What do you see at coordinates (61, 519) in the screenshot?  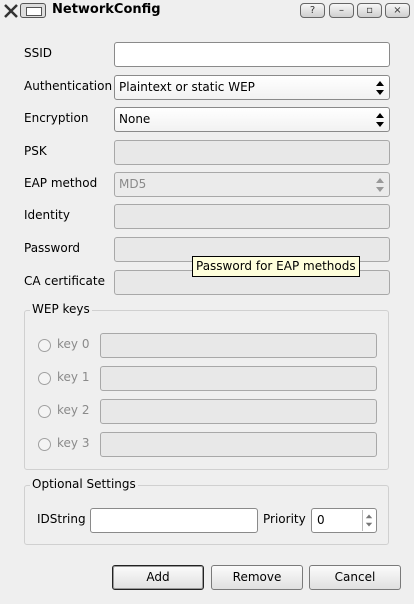 I see `idstring-label: IDString` at bounding box center [61, 519].